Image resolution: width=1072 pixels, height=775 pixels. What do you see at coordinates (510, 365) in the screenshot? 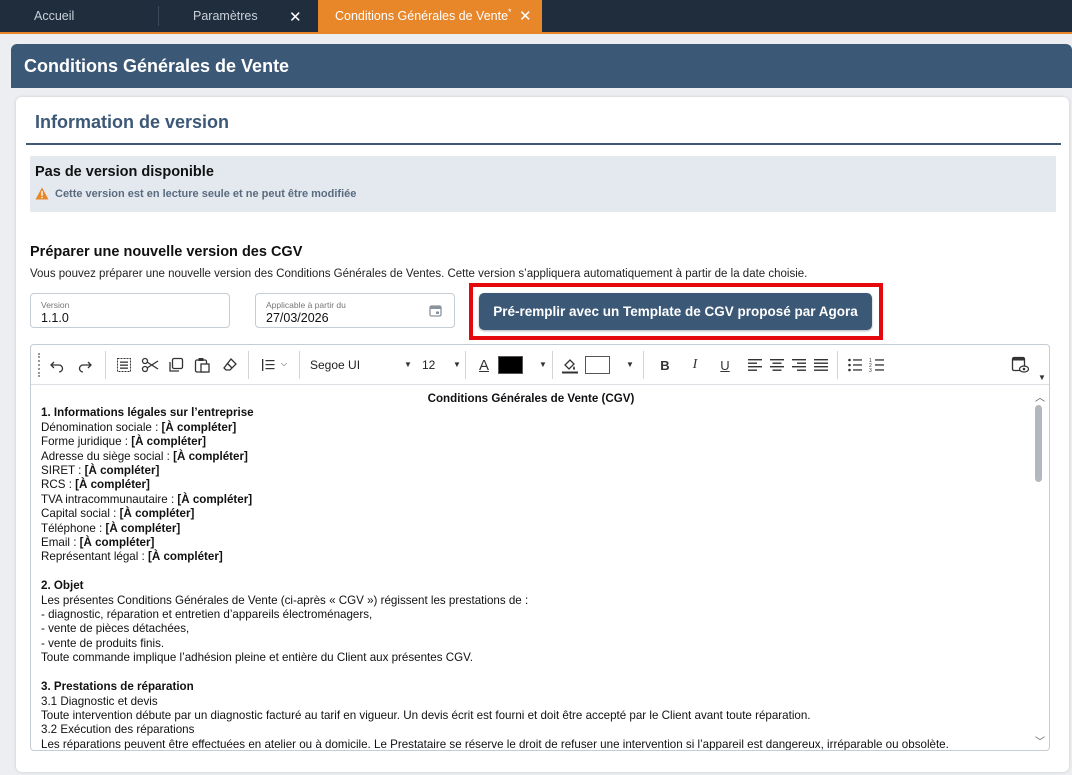
I see `font-color-swatch` at bounding box center [510, 365].